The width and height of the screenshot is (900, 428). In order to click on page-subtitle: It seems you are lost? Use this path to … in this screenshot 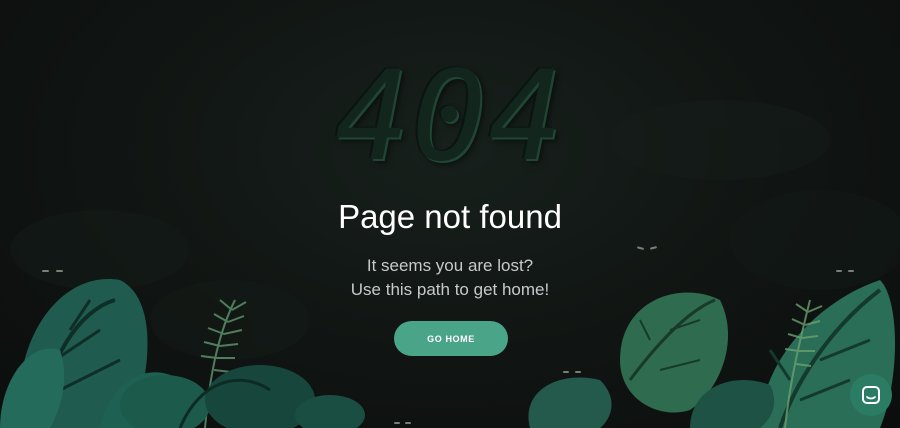, I will do `click(450, 278)`.